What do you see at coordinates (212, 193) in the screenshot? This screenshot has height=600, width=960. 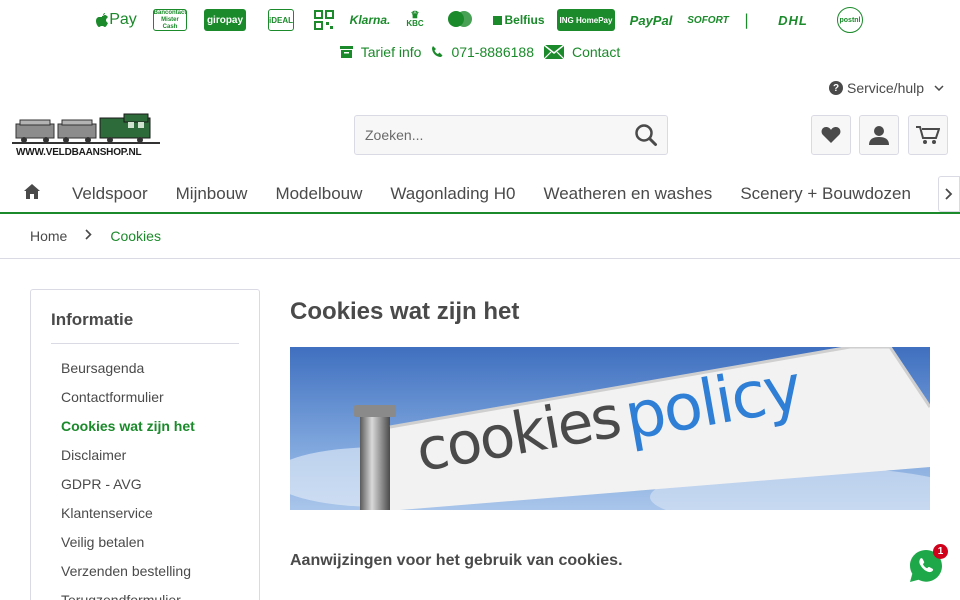 I see `nav-item-mijnbouw: Mijnbouw` at bounding box center [212, 193].